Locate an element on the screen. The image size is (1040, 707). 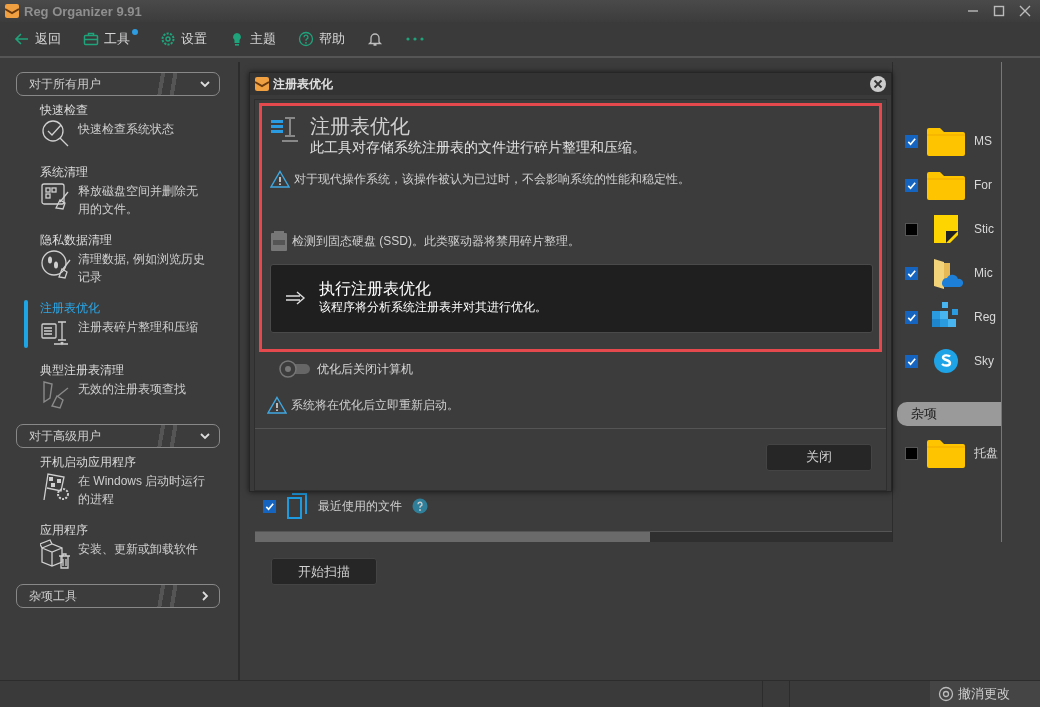
app-name: For is located at coordinates (983, 185).